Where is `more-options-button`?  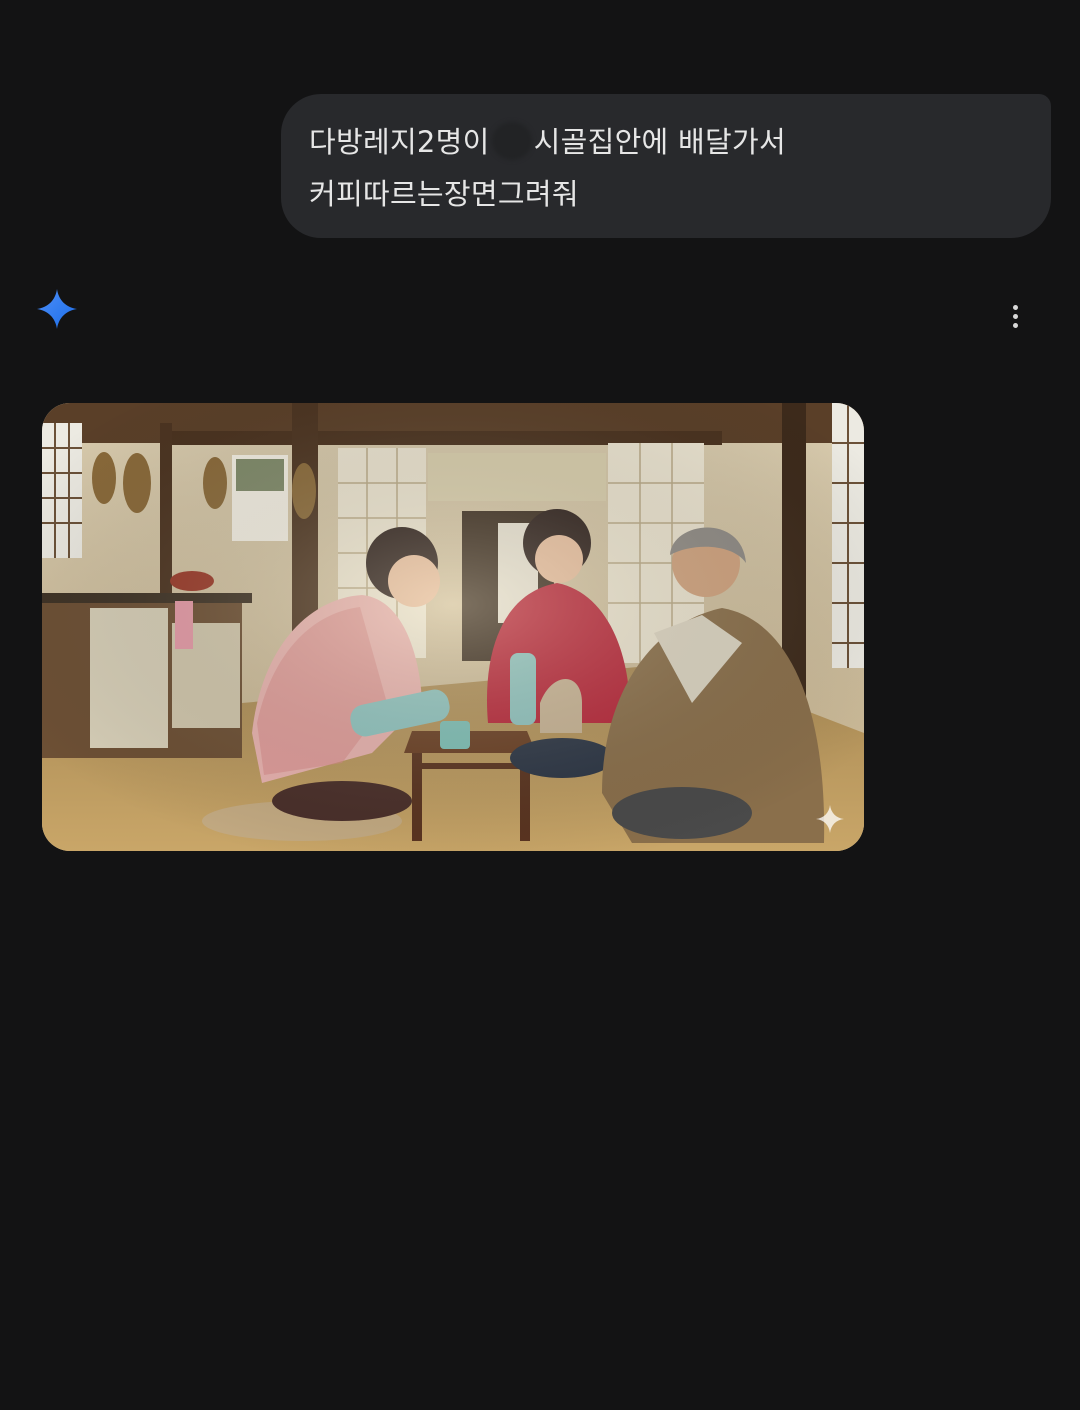 more-options-button is located at coordinates (1015, 316).